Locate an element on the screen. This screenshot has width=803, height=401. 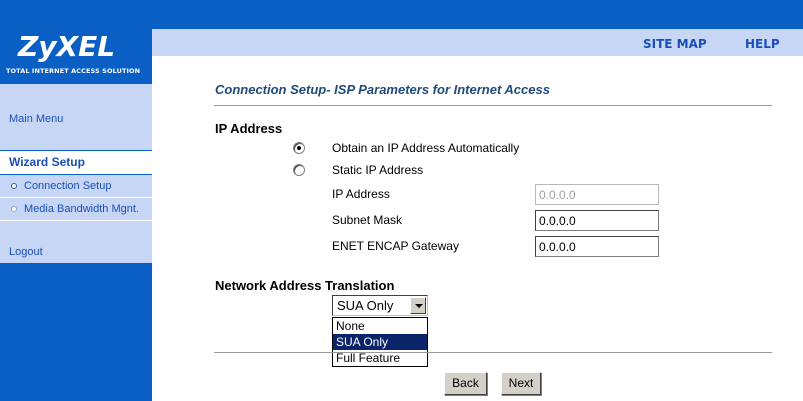
nat-select: SUA Only is located at coordinates (380, 305).